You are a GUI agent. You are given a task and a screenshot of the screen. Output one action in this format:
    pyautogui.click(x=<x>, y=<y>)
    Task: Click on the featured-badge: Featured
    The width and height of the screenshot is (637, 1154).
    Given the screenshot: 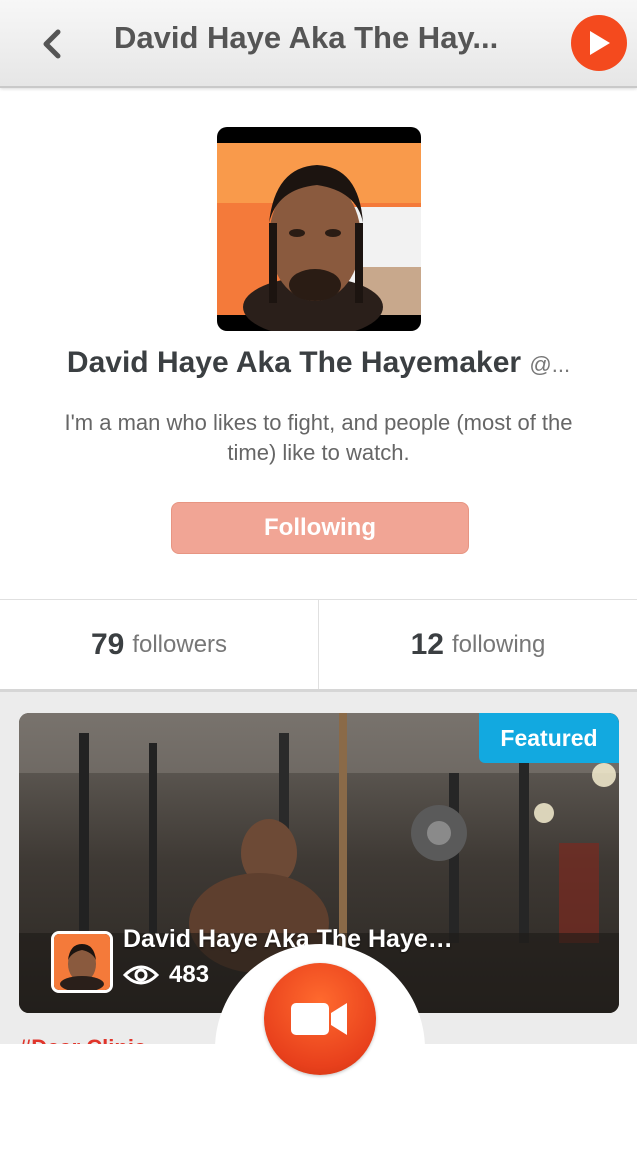 What is the action you would take?
    pyautogui.click(x=549, y=738)
    